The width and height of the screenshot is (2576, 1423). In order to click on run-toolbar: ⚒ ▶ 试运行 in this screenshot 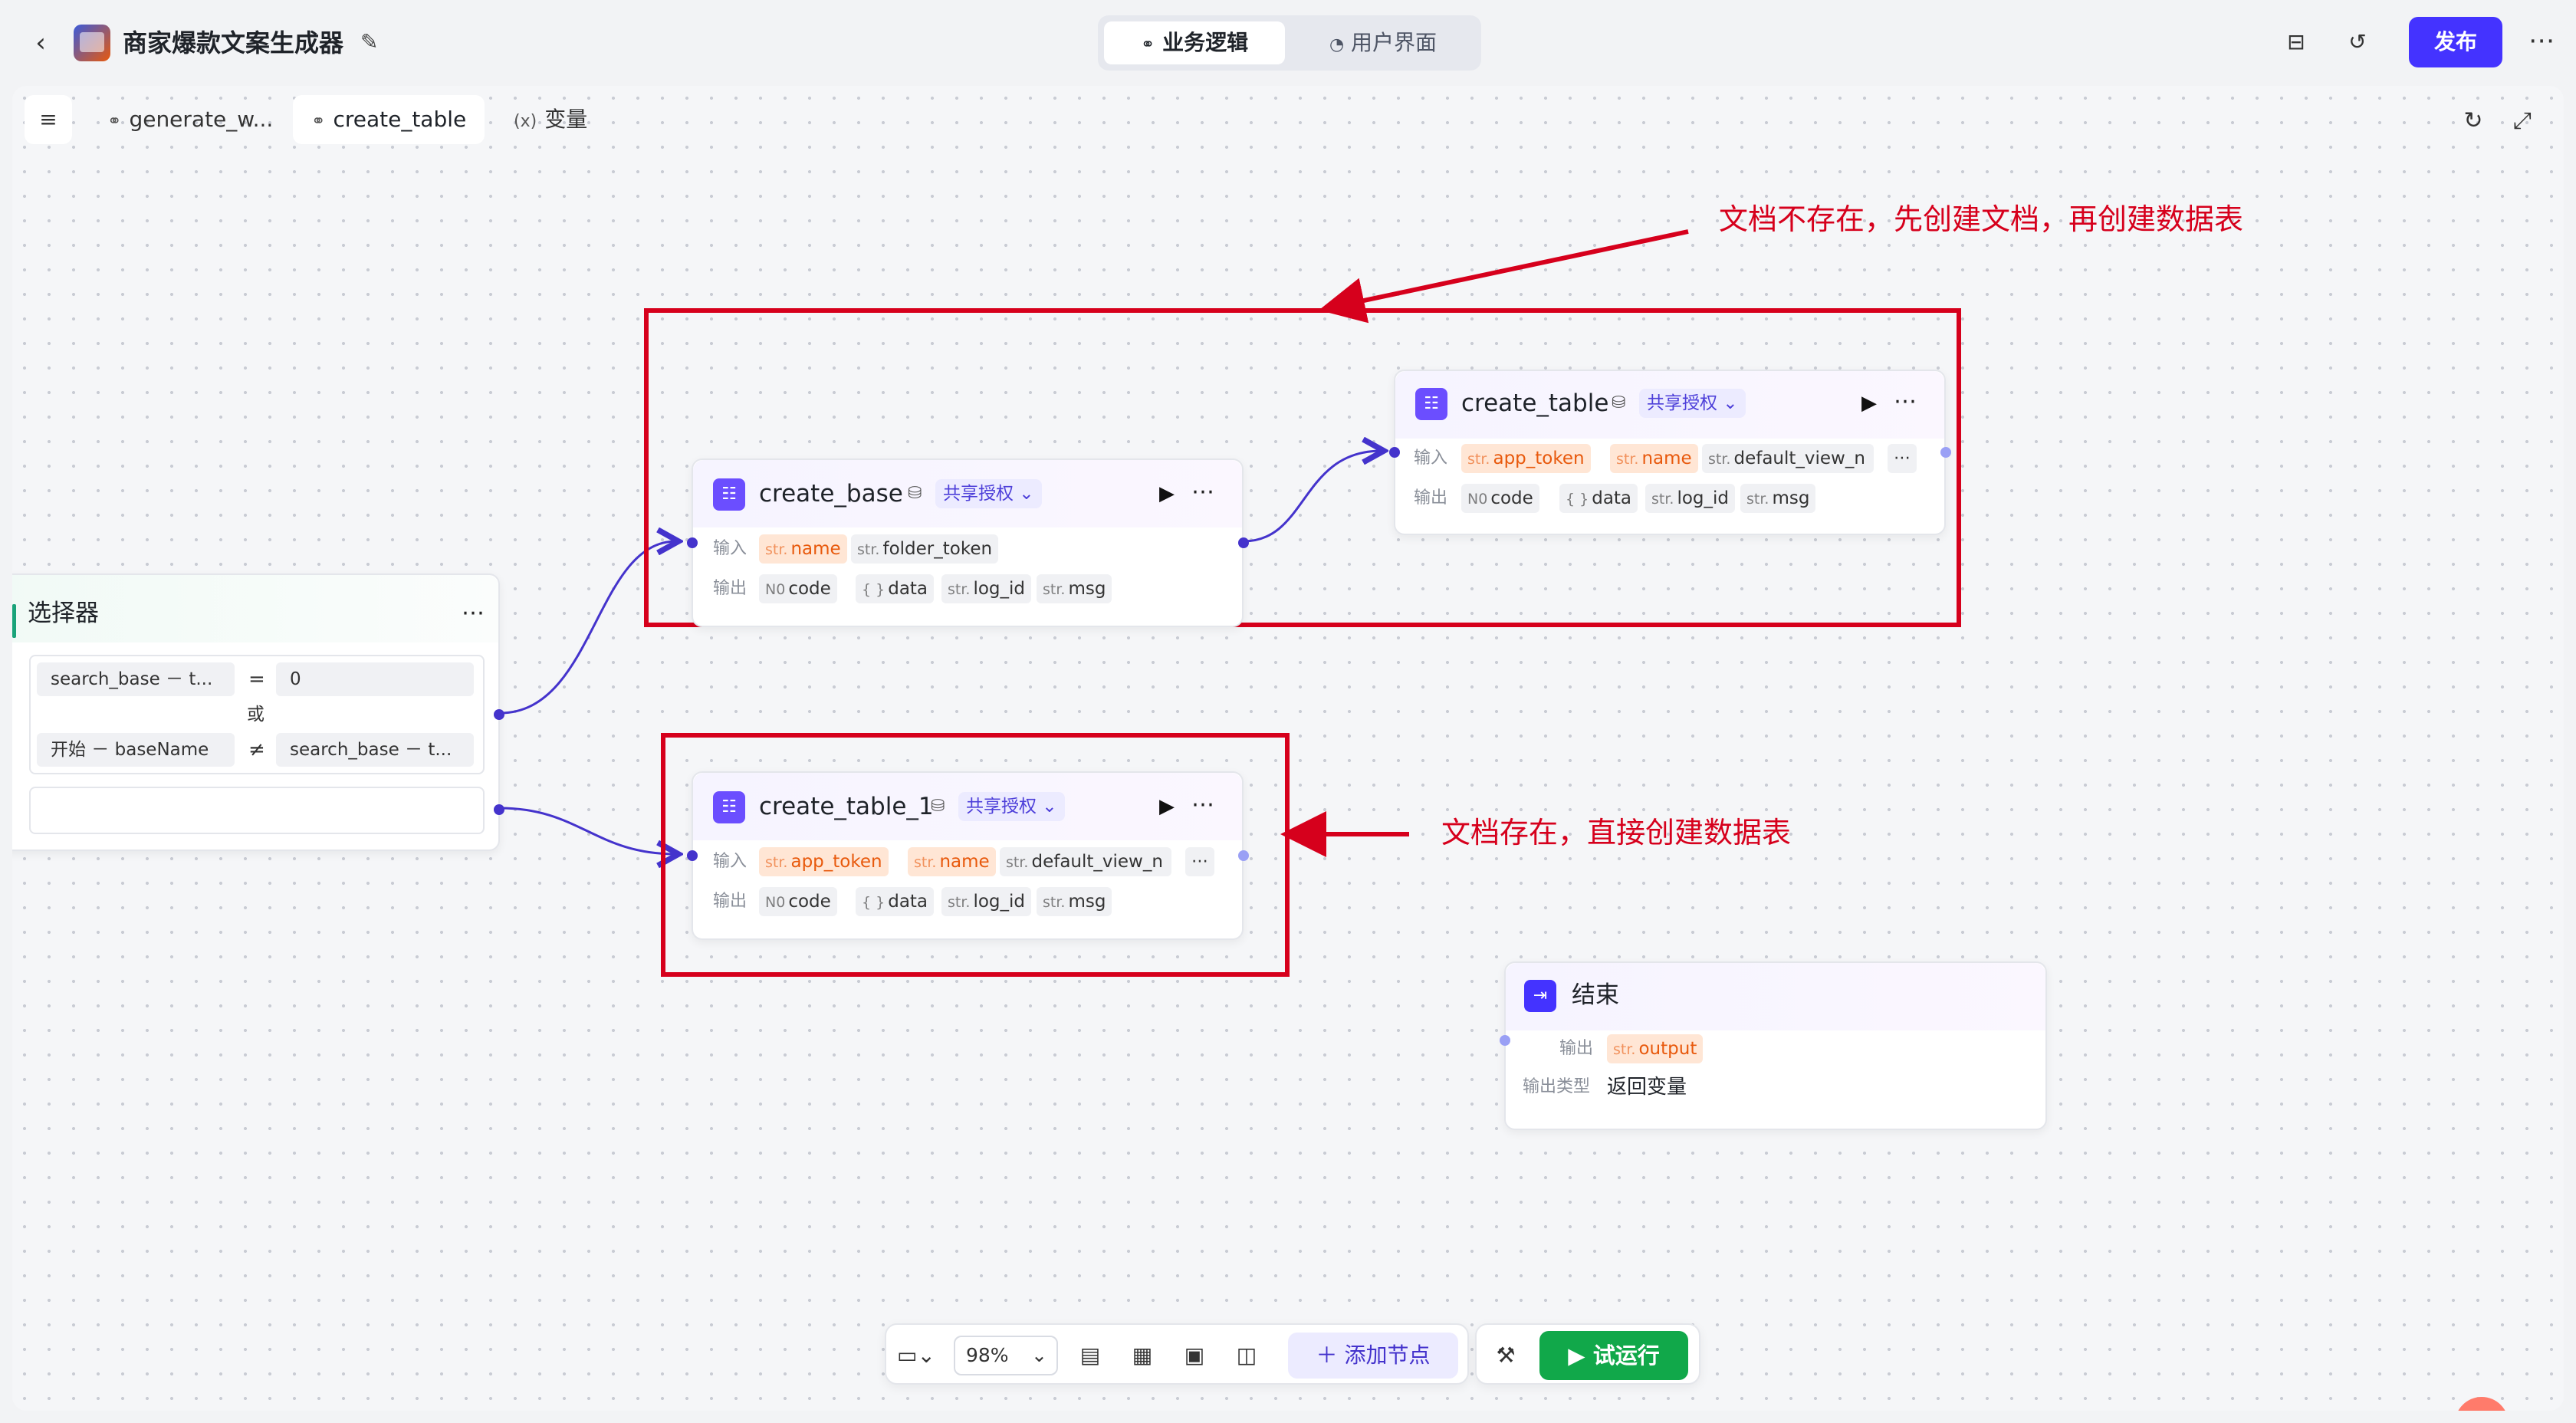, I will do `click(1588, 1354)`.